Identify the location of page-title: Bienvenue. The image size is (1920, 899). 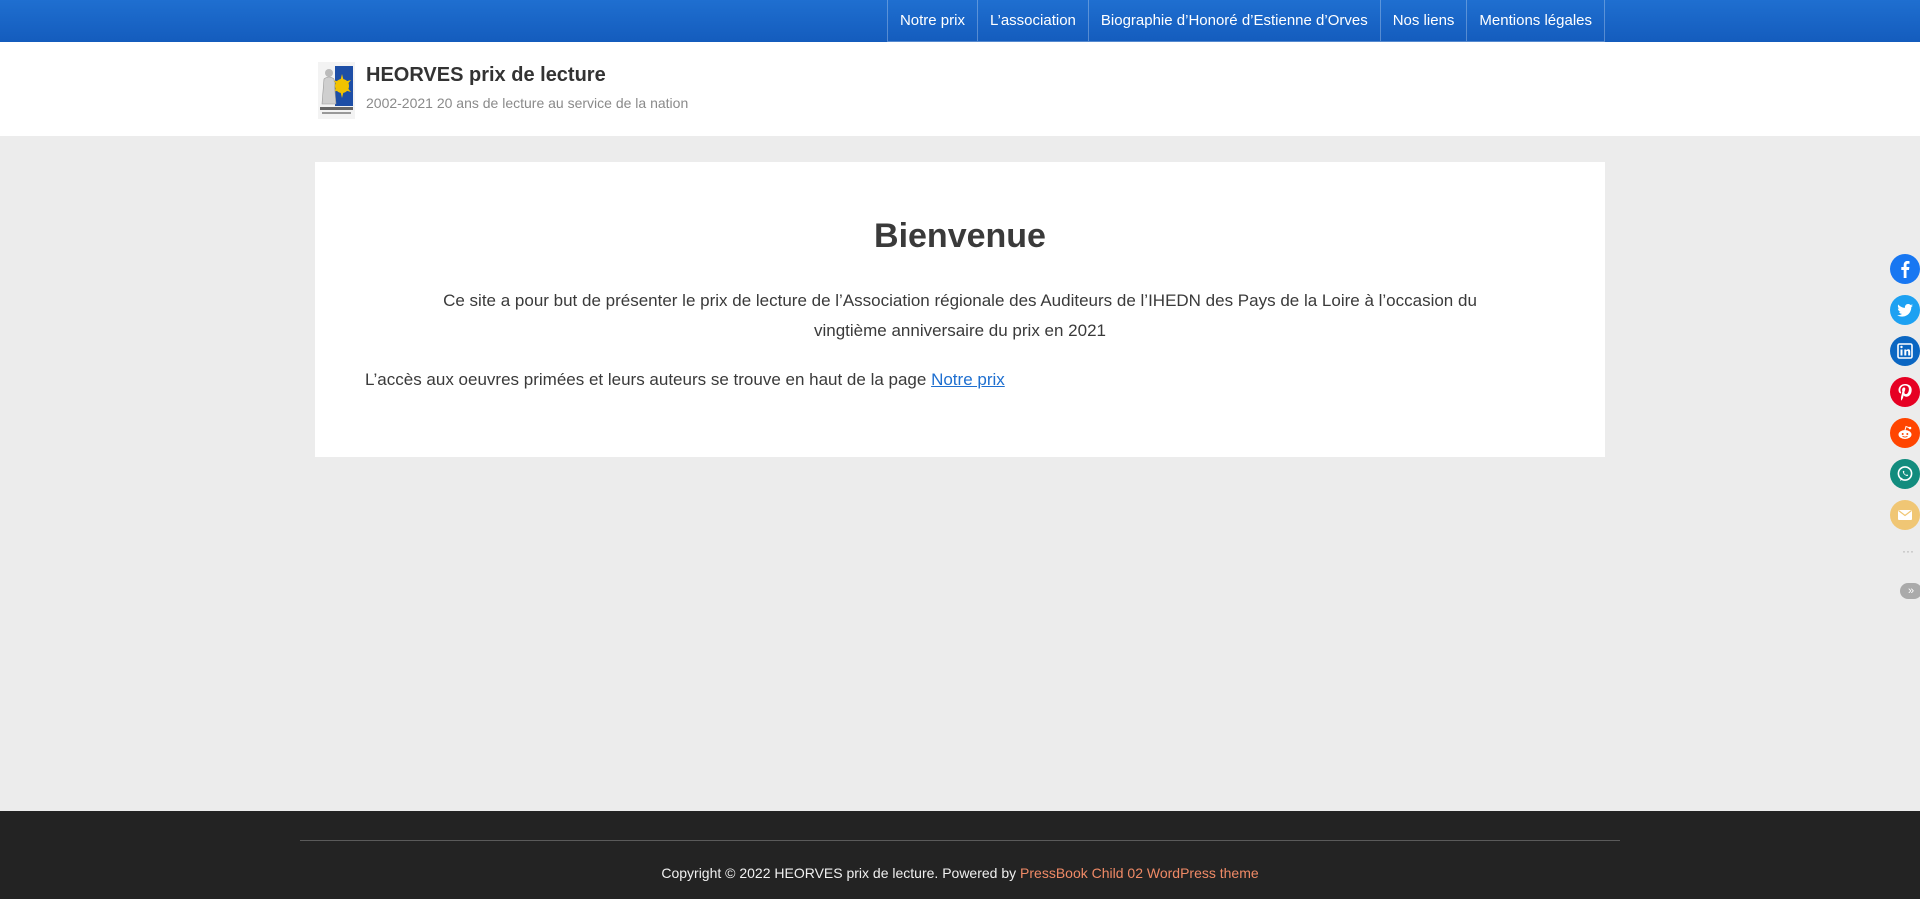
(960, 236).